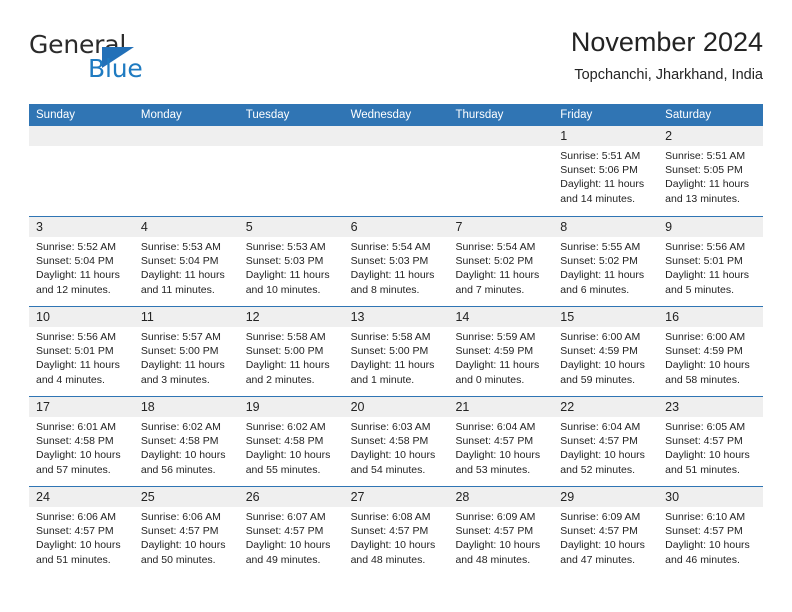 The width and height of the screenshot is (792, 612). Describe the element at coordinates (119, 61) in the screenshot. I see `general-blue-logo: General Blue` at that location.